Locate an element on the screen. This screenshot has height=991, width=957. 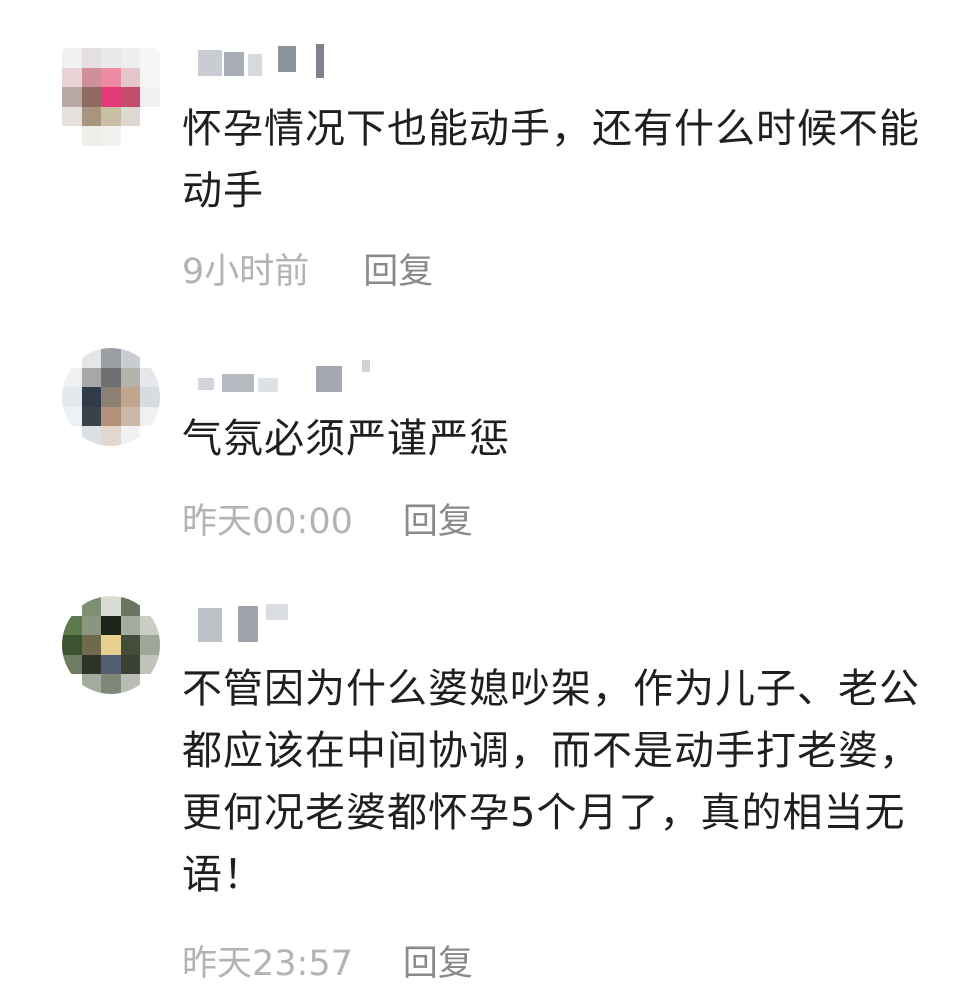
comment-meta: 昨天00:00 回复 is located at coordinates (327, 518).